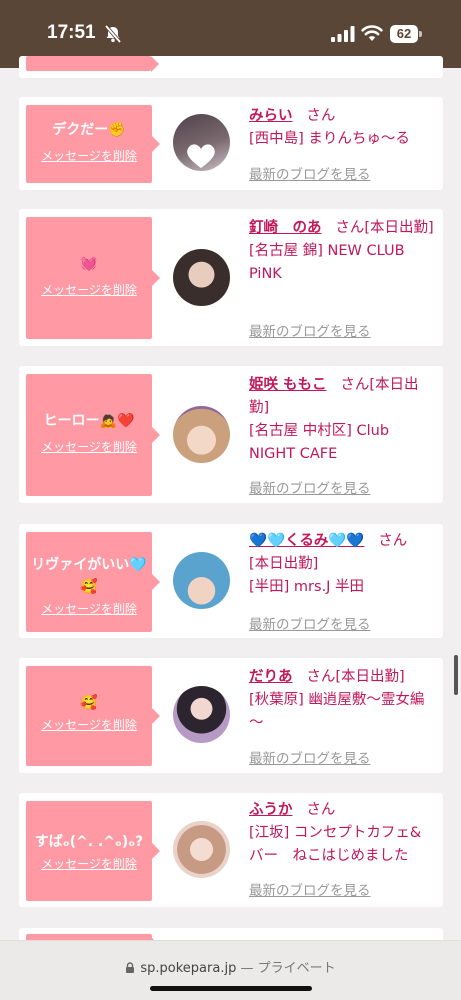 The width and height of the screenshot is (461, 1000). I want to click on message-text: 💓, so click(89, 264).